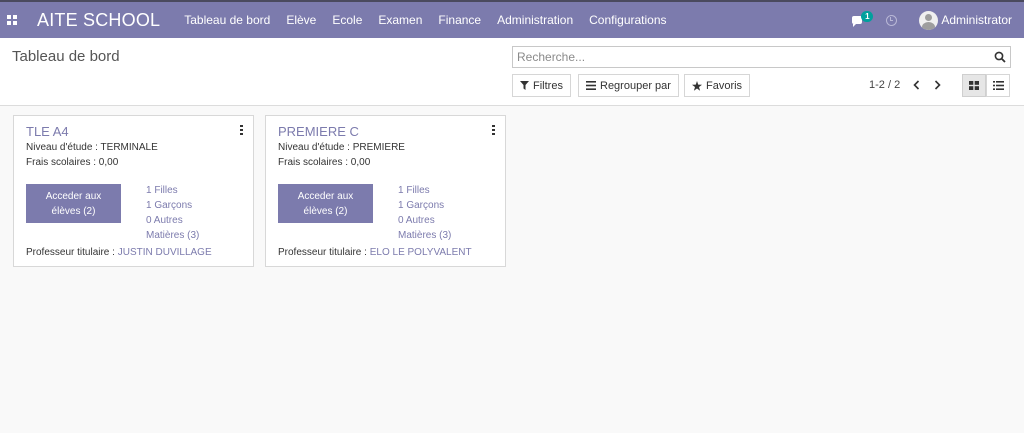 The width and height of the screenshot is (1024, 433). I want to click on head-teacher-link: JUSTIN DUVILLAGE, so click(165, 252).